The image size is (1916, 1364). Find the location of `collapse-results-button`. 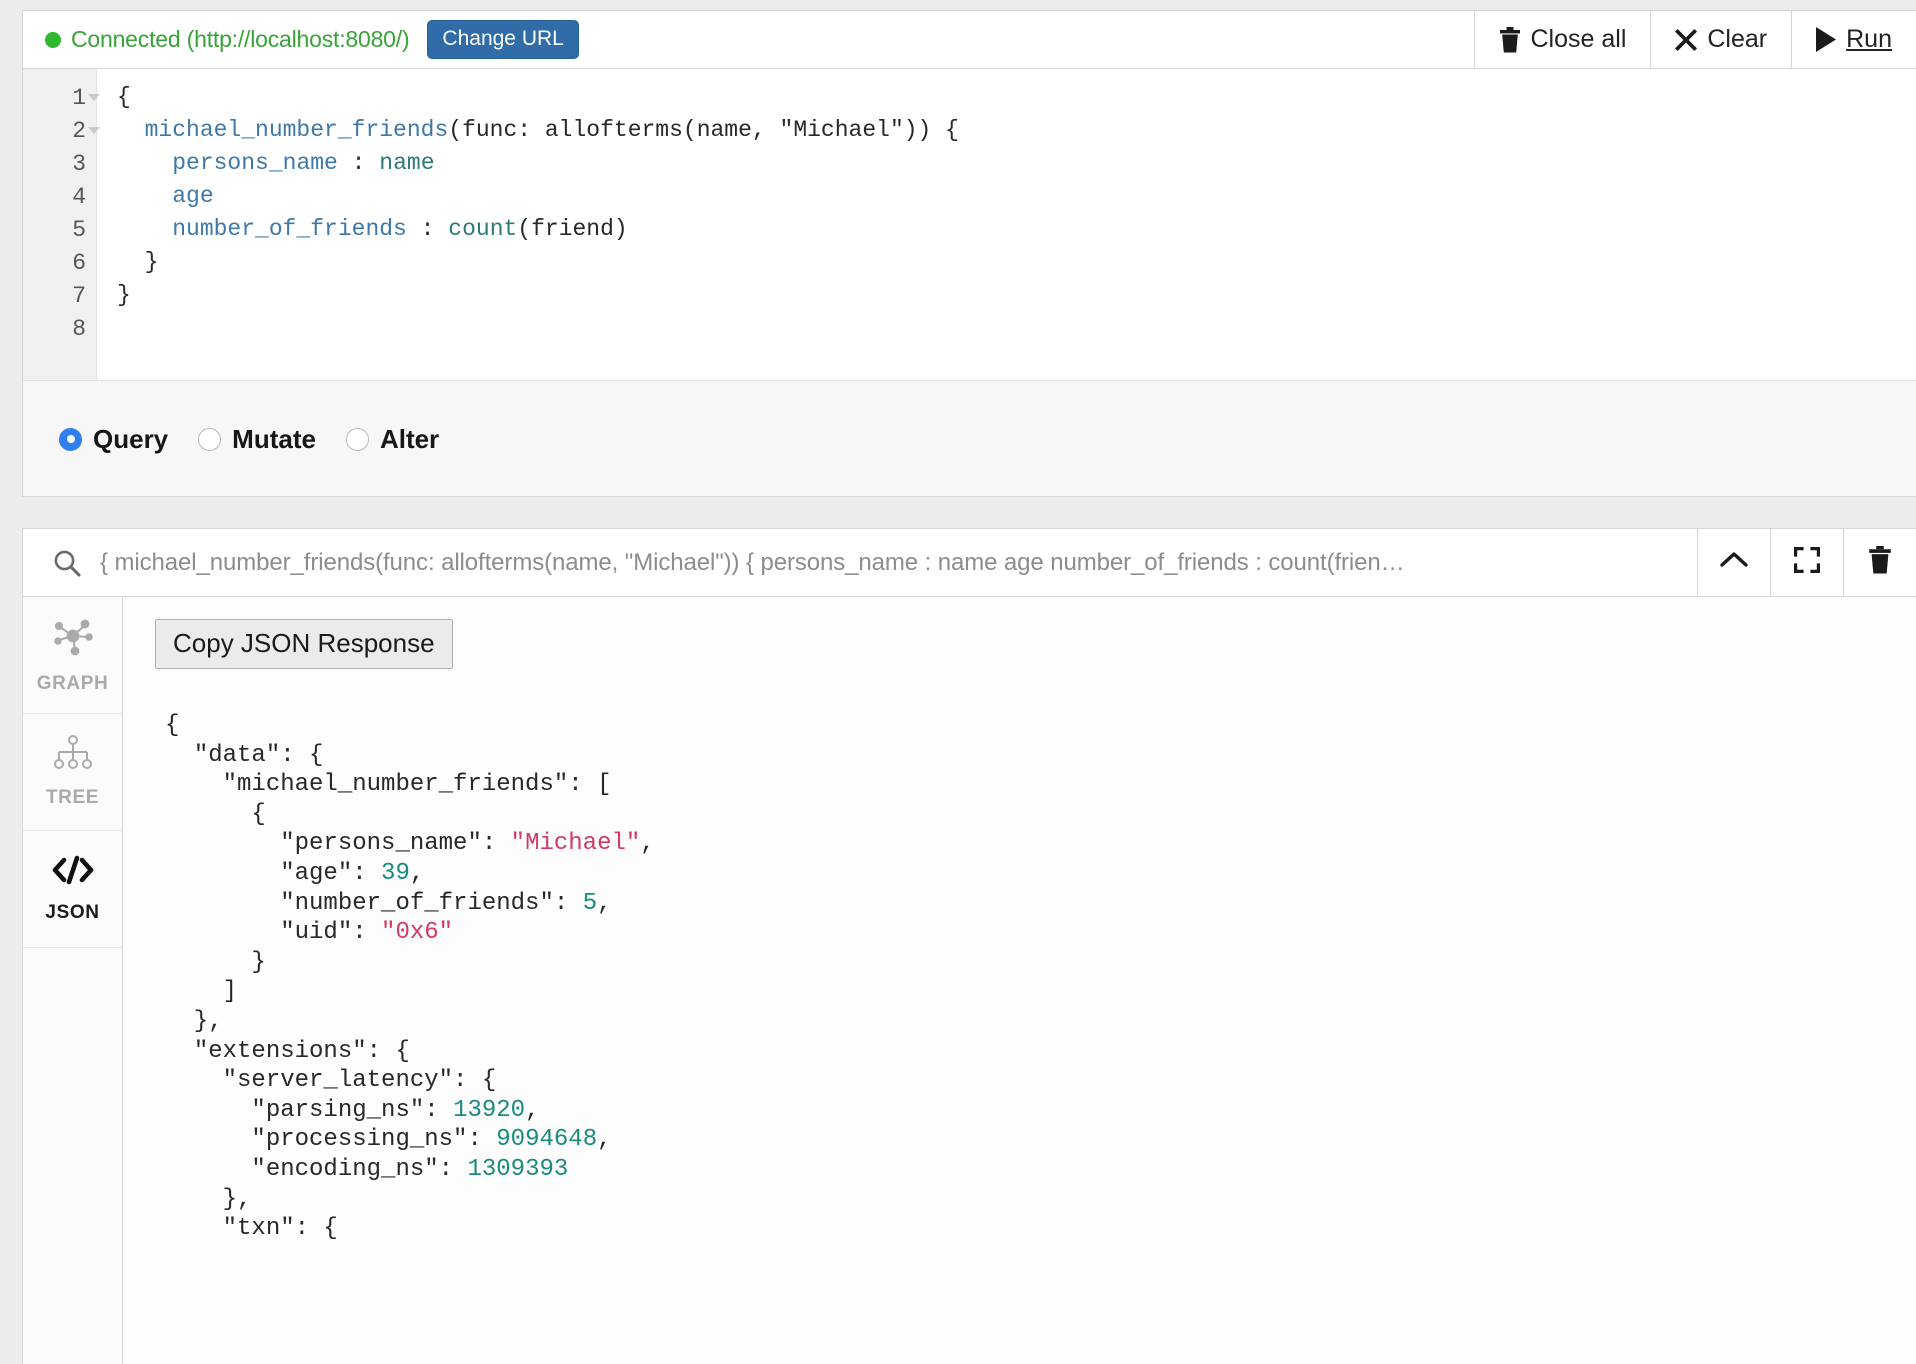

collapse-results-button is located at coordinates (1733, 562).